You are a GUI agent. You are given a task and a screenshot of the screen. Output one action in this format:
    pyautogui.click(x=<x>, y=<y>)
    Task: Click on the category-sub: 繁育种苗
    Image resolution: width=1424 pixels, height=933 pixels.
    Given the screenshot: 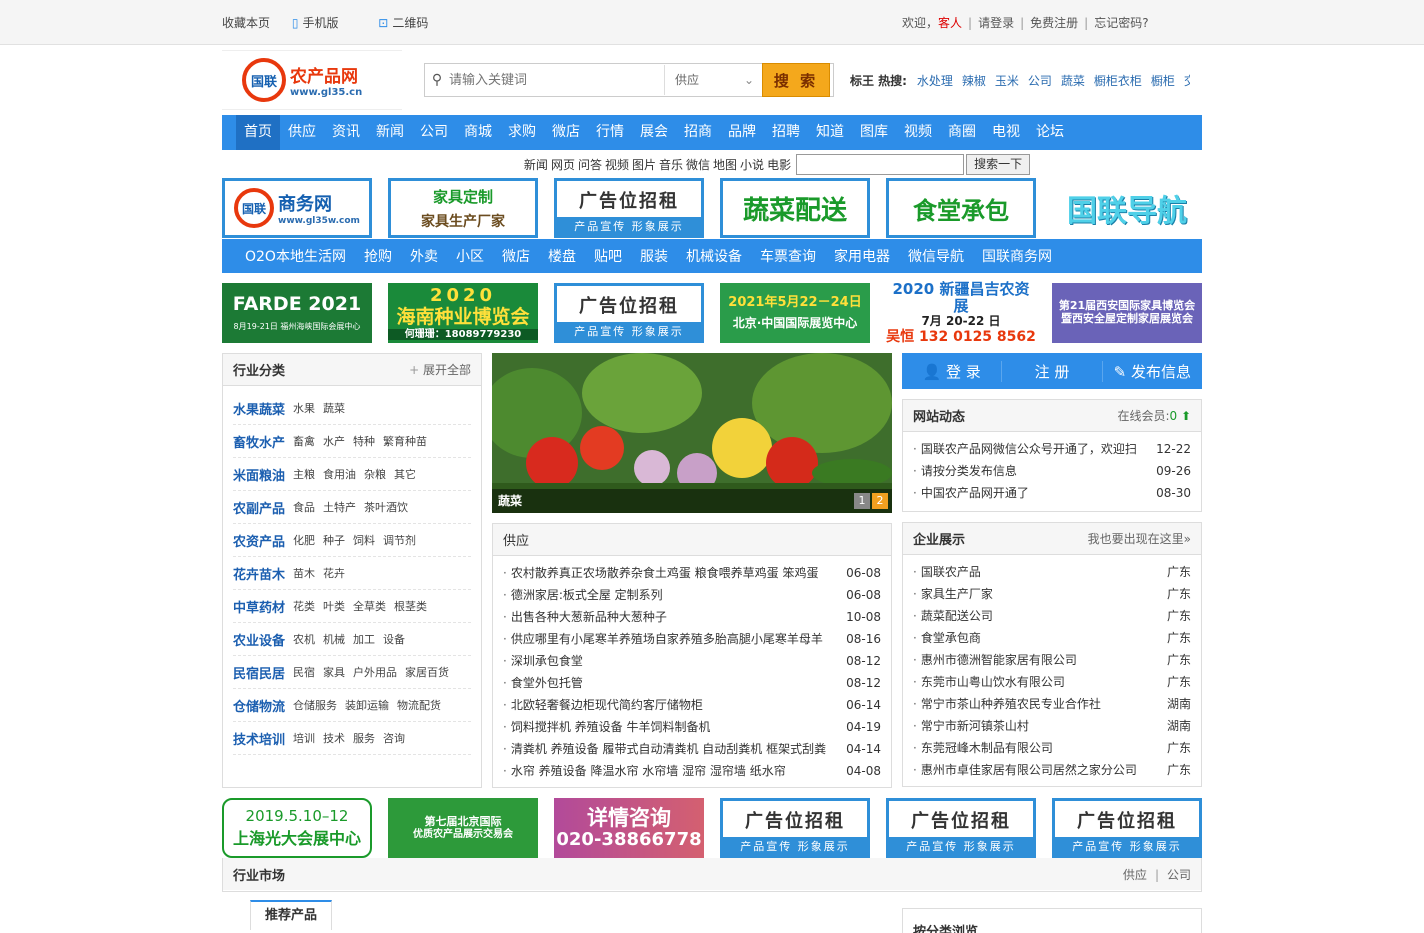 What is the action you would take?
    pyautogui.click(x=405, y=441)
    